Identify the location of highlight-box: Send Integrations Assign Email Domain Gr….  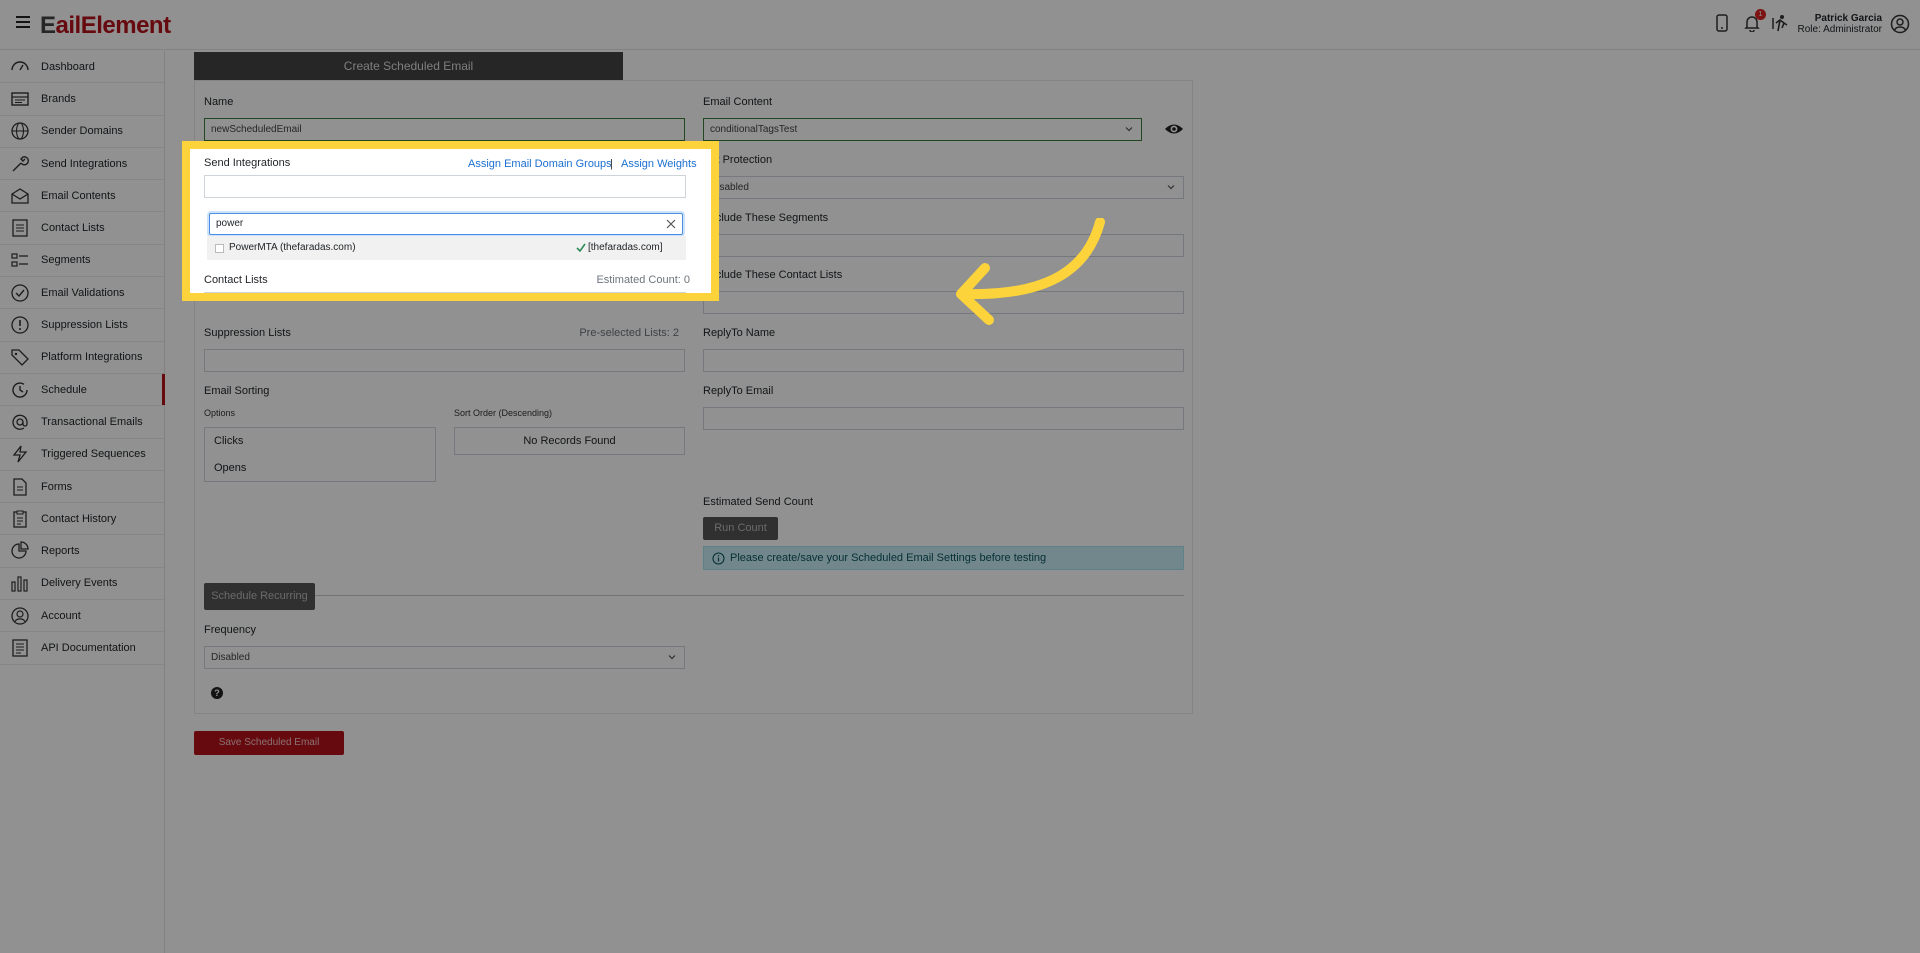
(450, 221).